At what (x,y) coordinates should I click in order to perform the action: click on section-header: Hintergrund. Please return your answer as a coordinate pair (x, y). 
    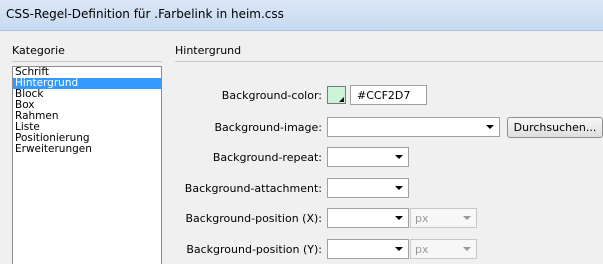
    Looking at the image, I should click on (208, 50).